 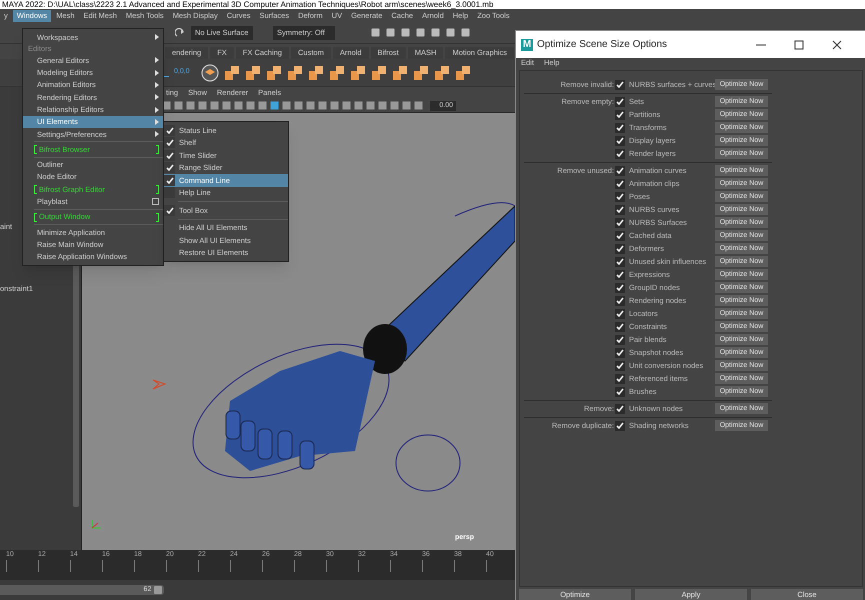 I want to click on light-icon, so click(x=159, y=384).